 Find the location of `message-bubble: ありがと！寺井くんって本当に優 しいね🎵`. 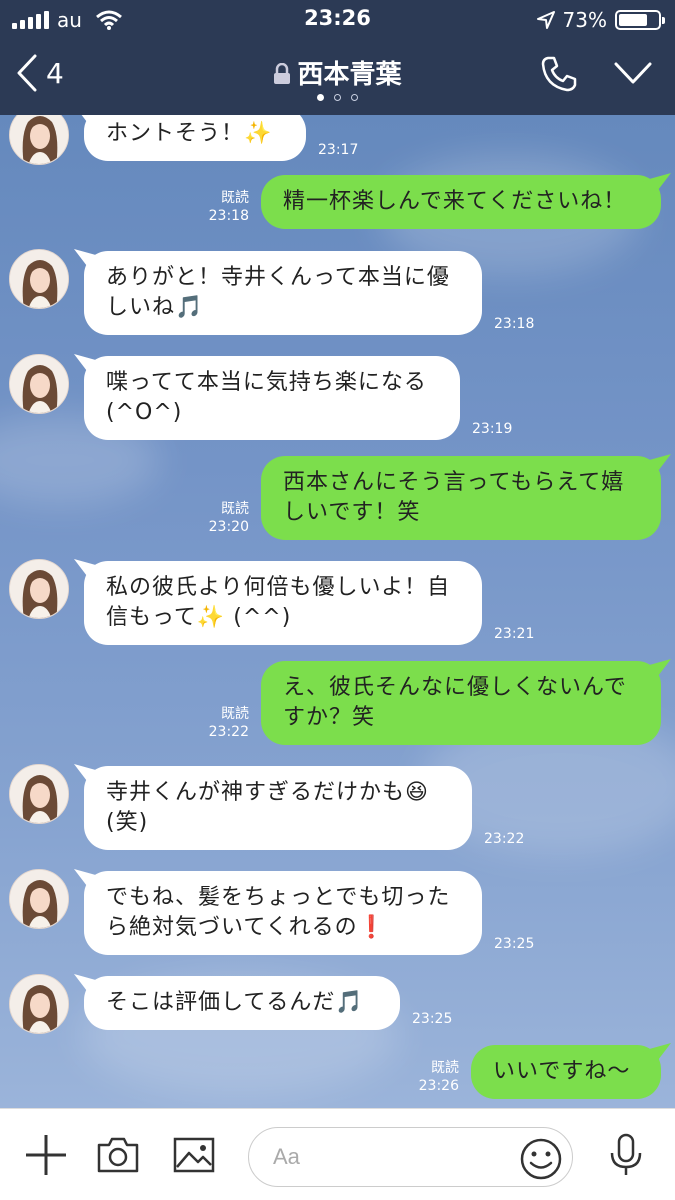

message-bubble: ありがと！寺井くんって本当に優 しいね🎵 is located at coordinates (283, 293).